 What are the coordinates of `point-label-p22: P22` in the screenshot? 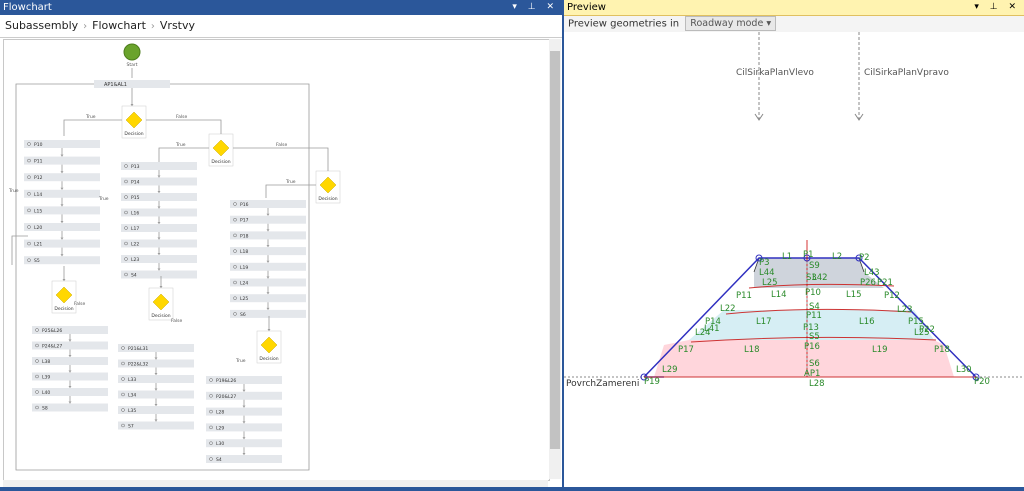 It's located at (927, 330).